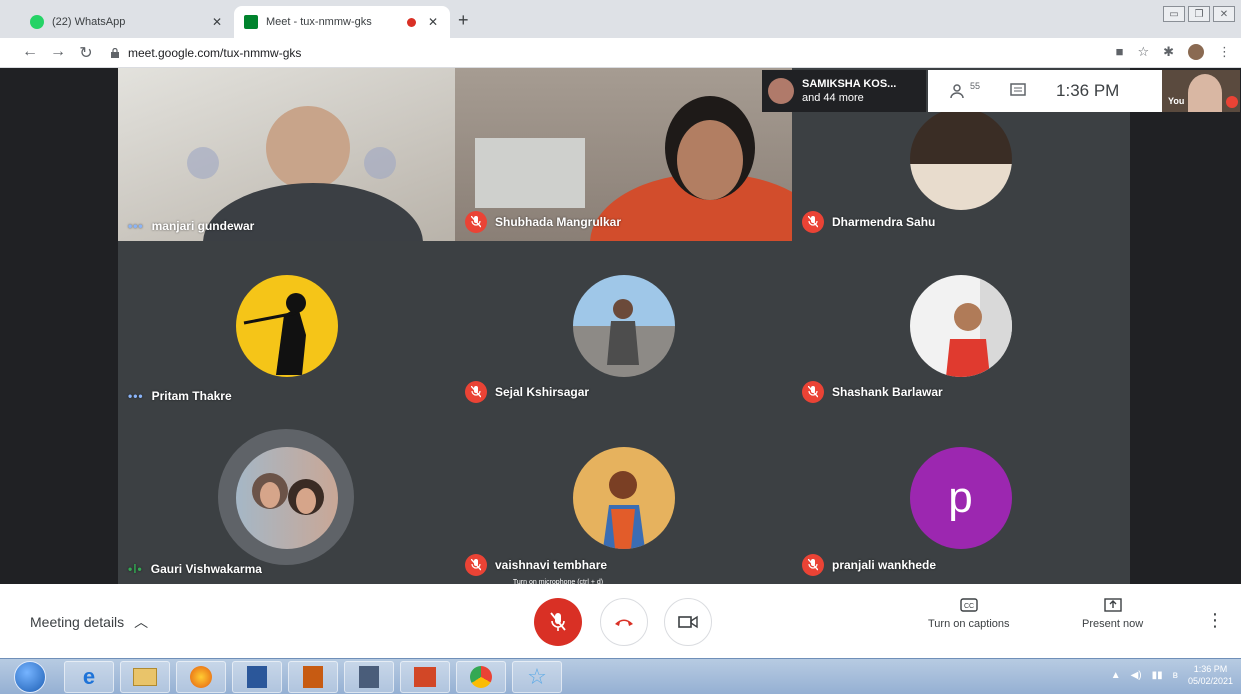  I want to click on tab-meet: Meet - tux-nmmw-gks ✕, so click(342, 22).